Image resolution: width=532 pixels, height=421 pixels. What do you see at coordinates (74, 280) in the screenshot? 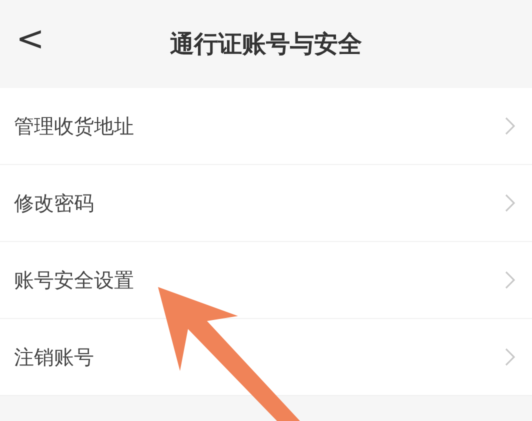
I see `row-label: 账号安全设置` at bounding box center [74, 280].